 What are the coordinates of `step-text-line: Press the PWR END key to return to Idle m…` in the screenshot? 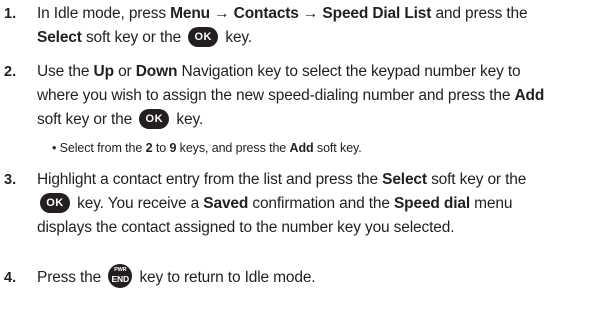 It's located at (176, 277).